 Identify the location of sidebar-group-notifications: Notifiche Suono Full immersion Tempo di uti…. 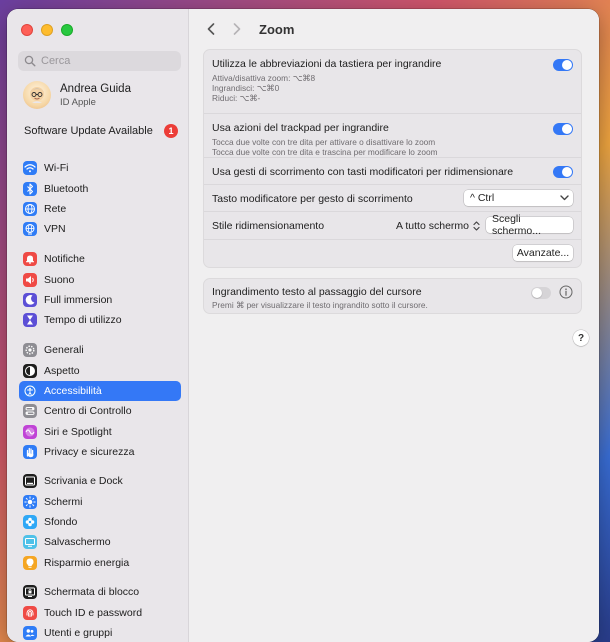
(100, 290).